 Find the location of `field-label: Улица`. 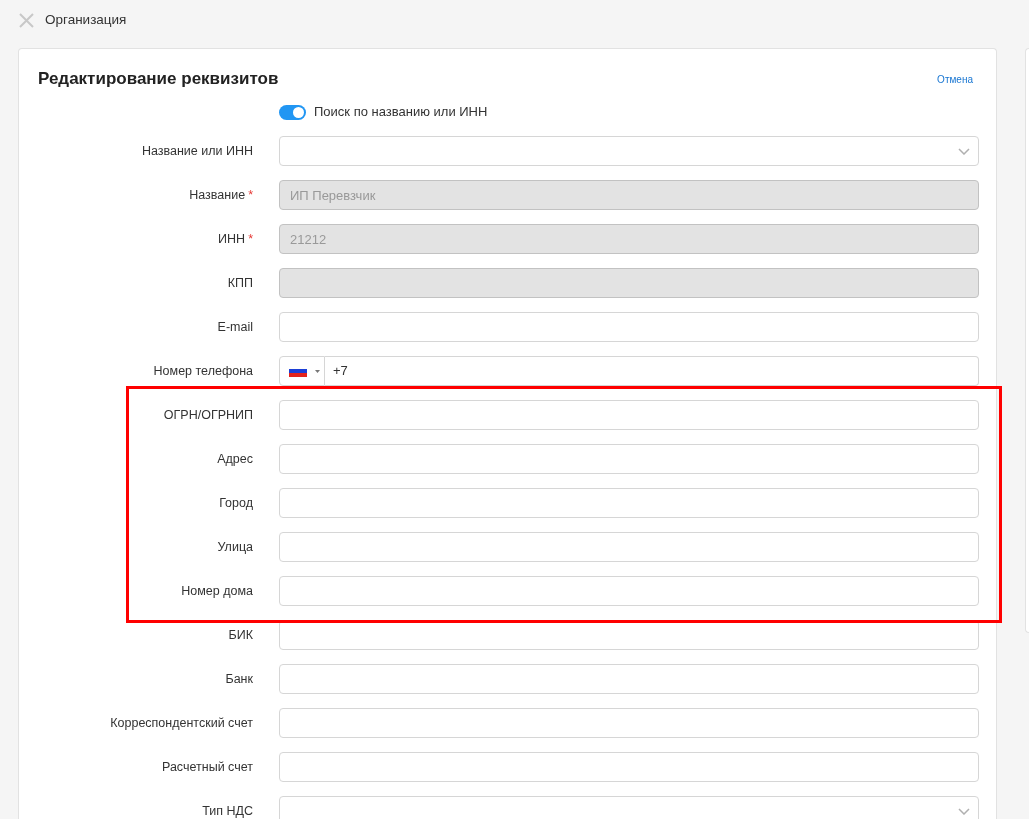

field-label: Улица is located at coordinates (235, 547).